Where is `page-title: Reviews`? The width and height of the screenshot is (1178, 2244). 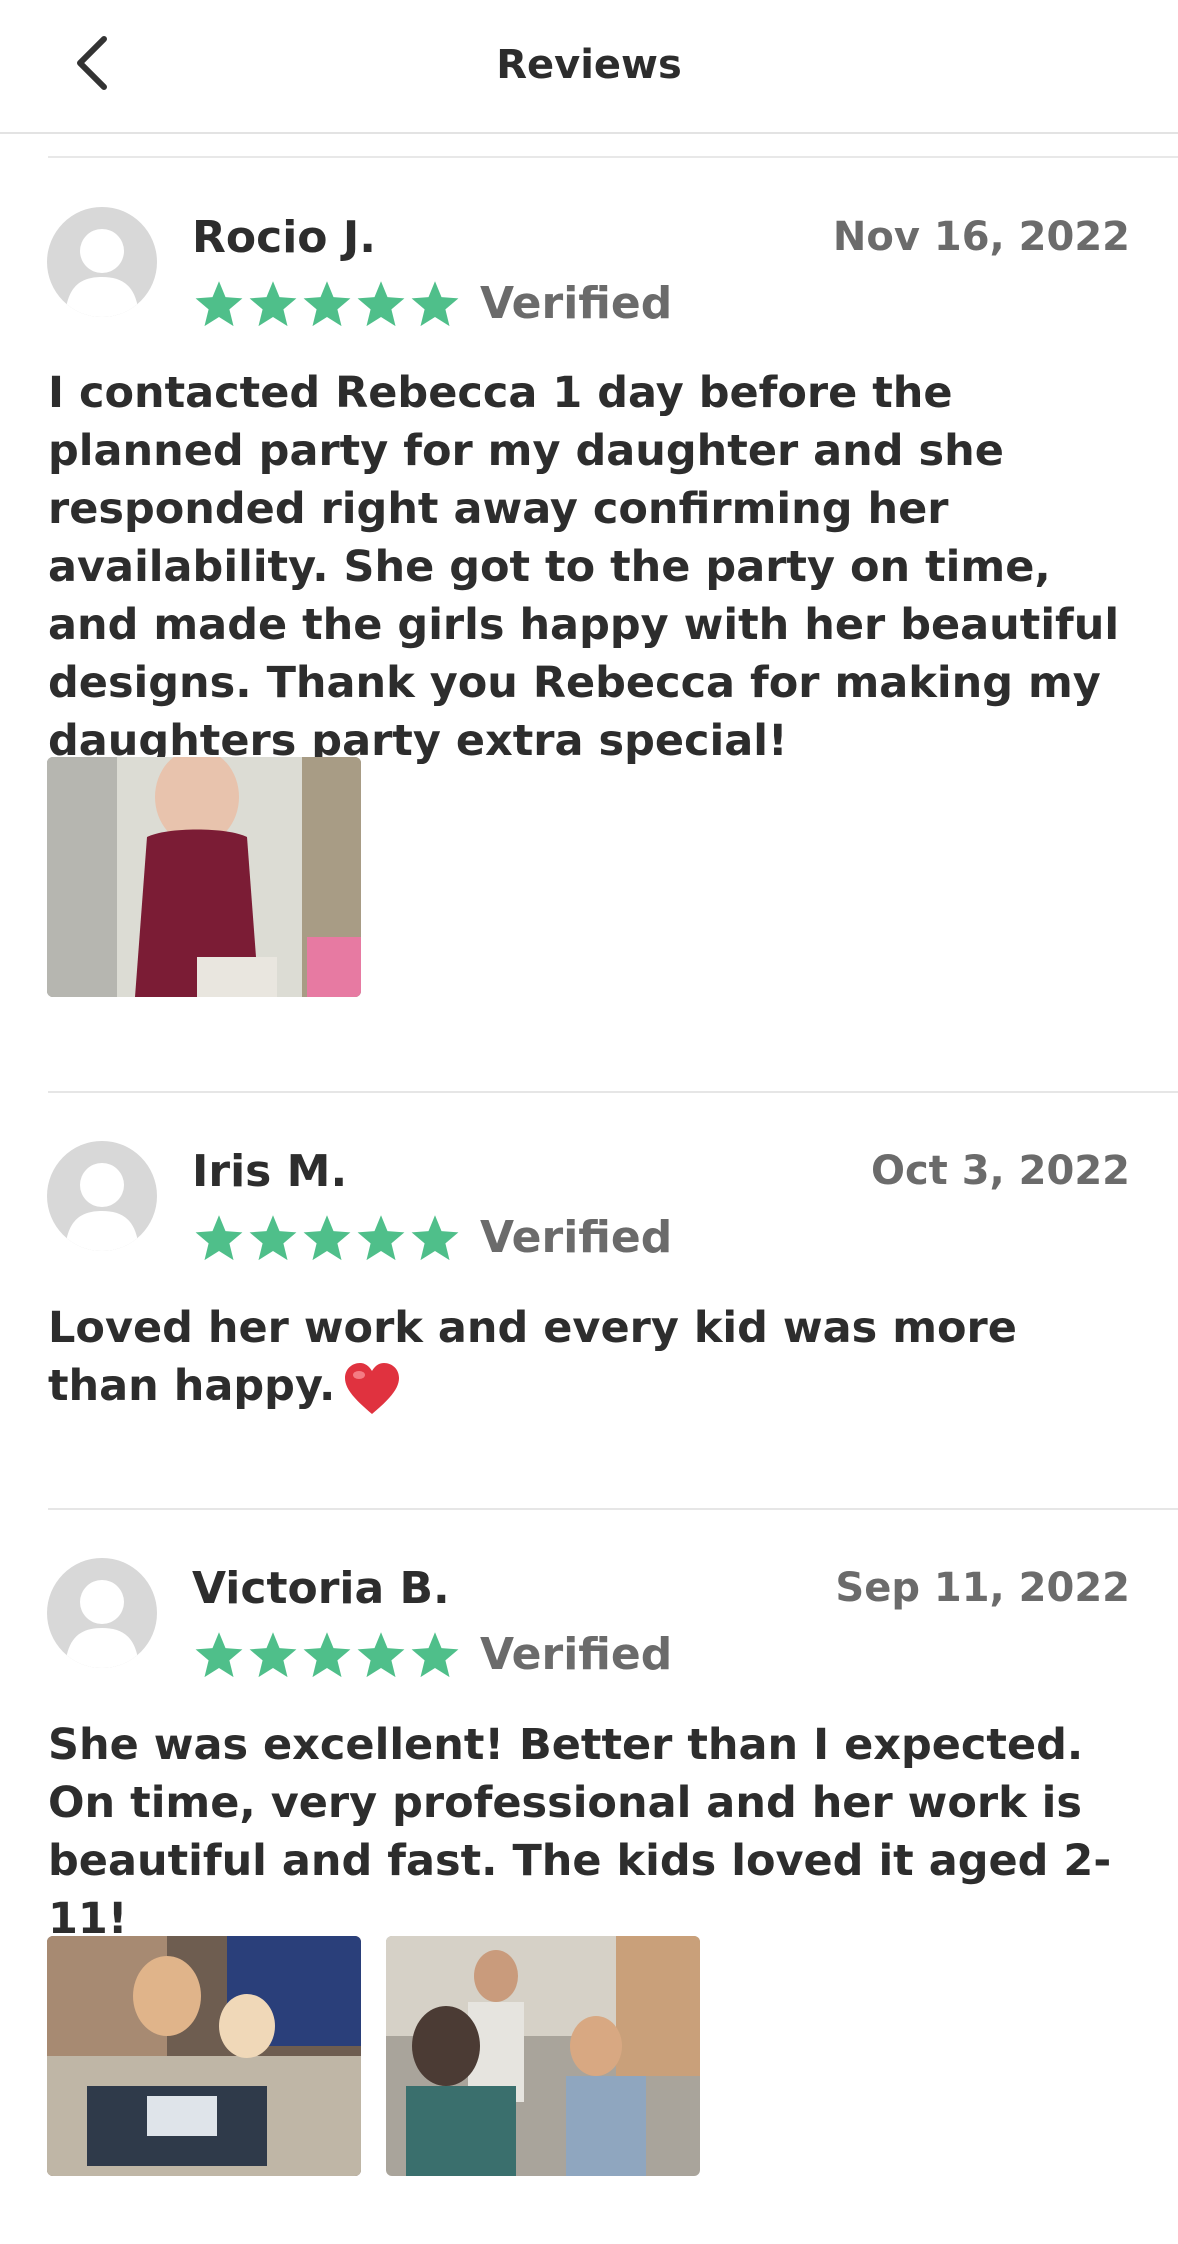 page-title: Reviews is located at coordinates (589, 65).